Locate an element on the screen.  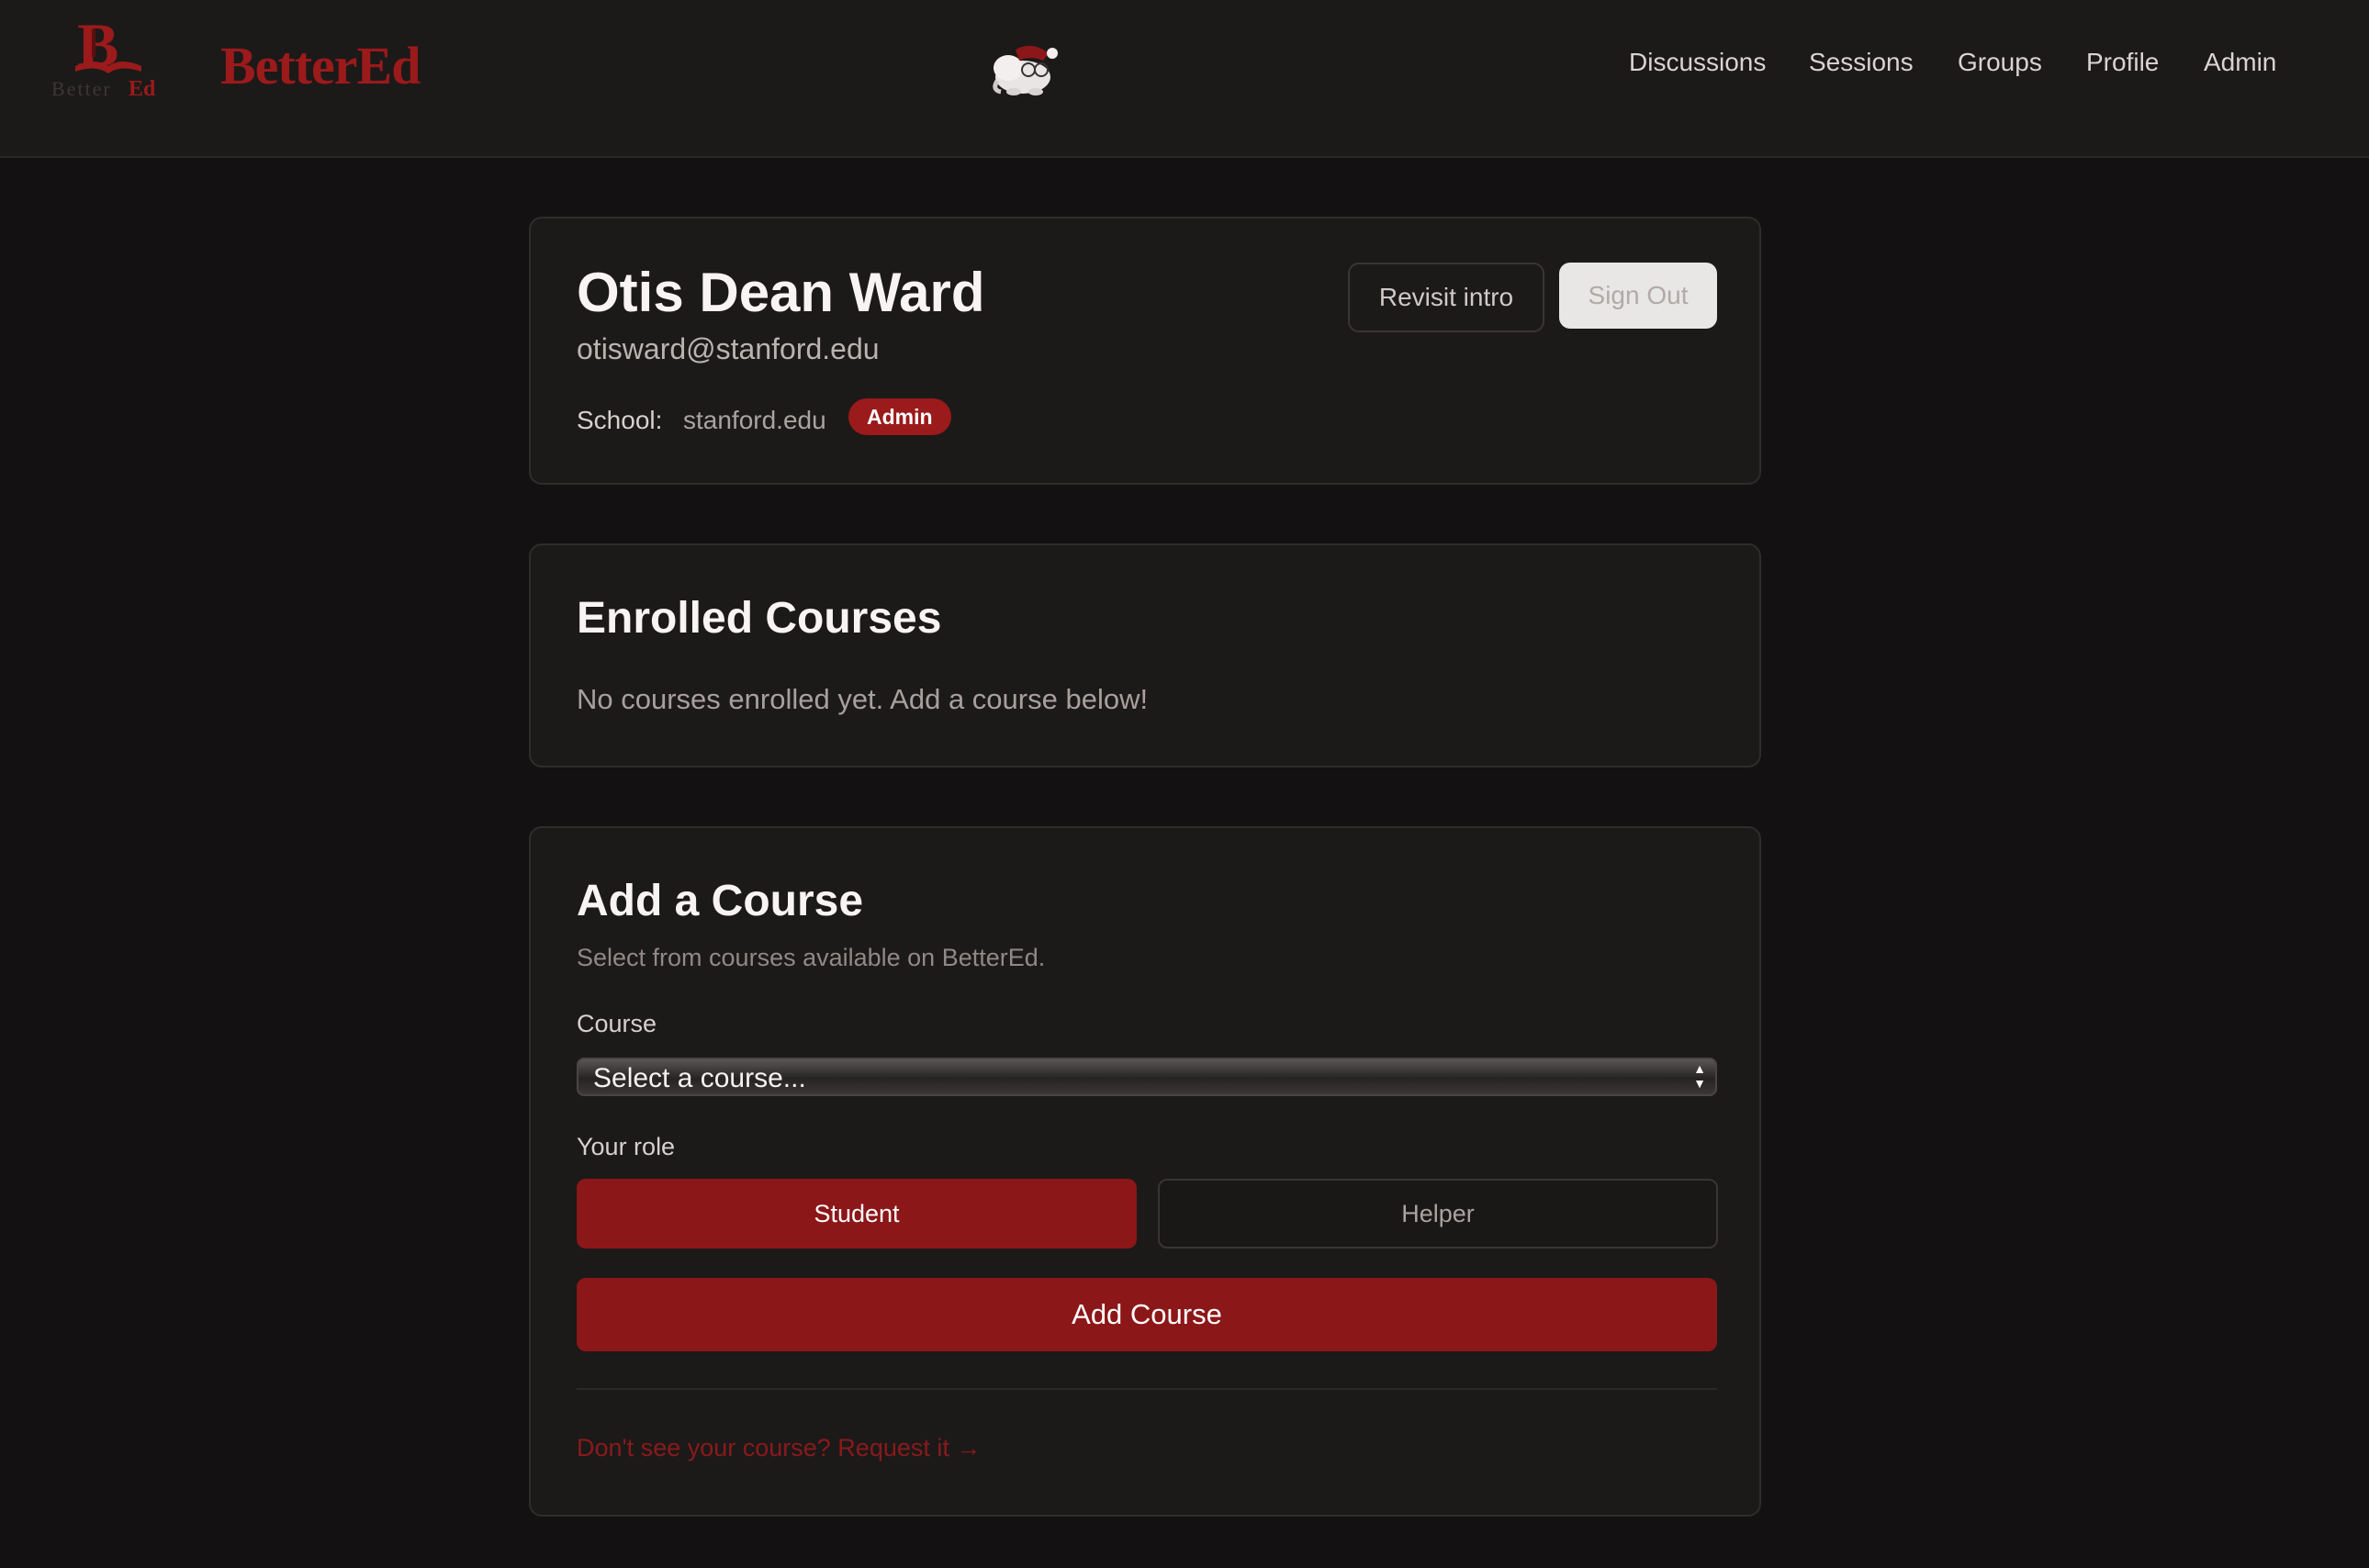
add-course-button: Add Course is located at coordinates (1147, 1314).